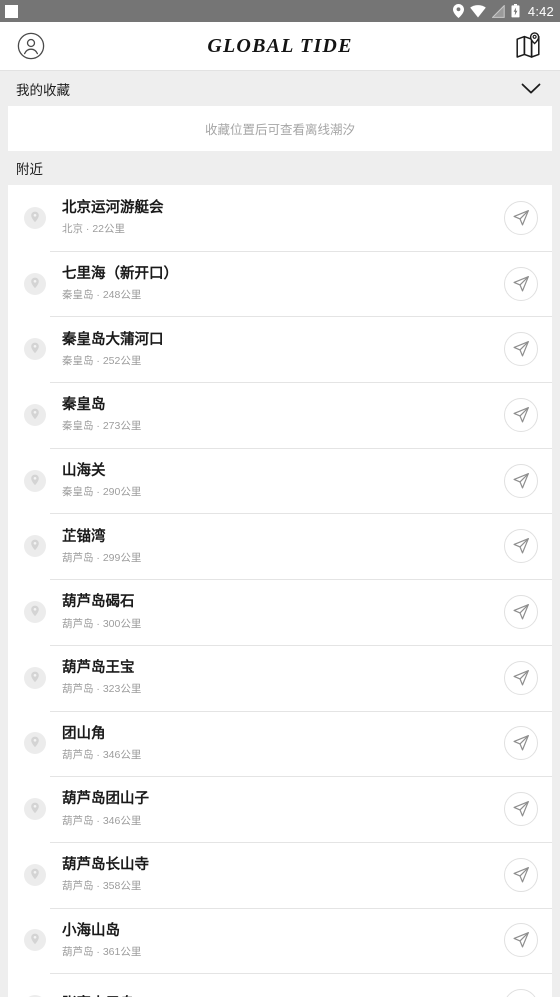  I want to click on favorites-title: 我的收藏, so click(43, 90).